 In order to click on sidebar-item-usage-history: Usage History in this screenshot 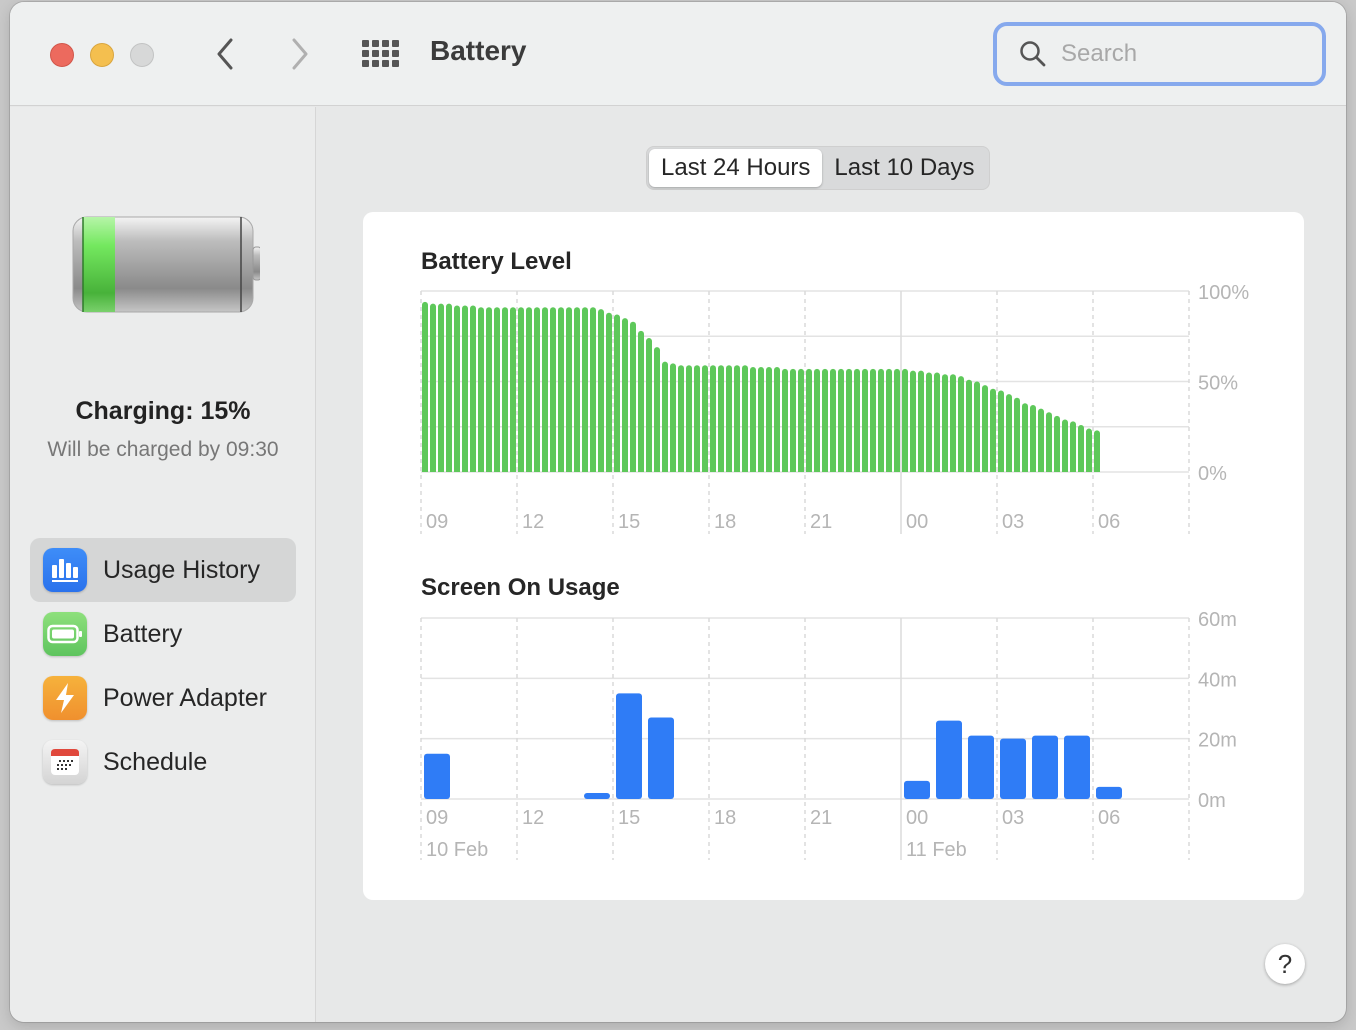, I will do `click(163, 570)`.